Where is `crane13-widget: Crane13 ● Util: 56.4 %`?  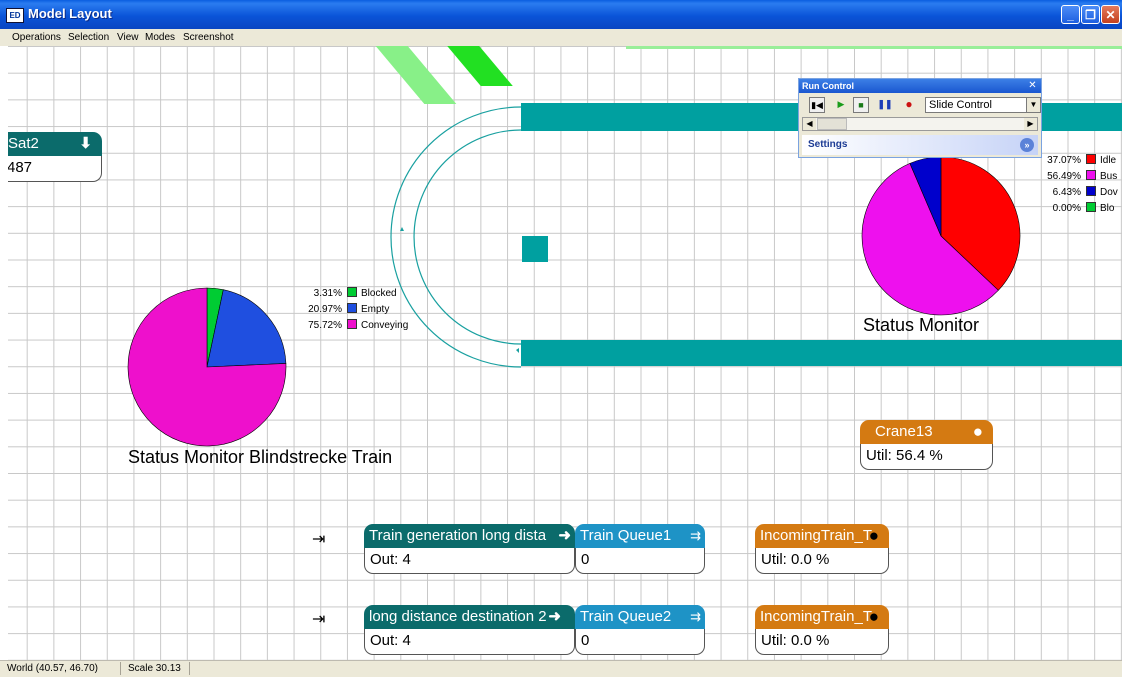 crane13-widget: Crane13 ● Util: 56.4 % is located at coordinates (926, 445).